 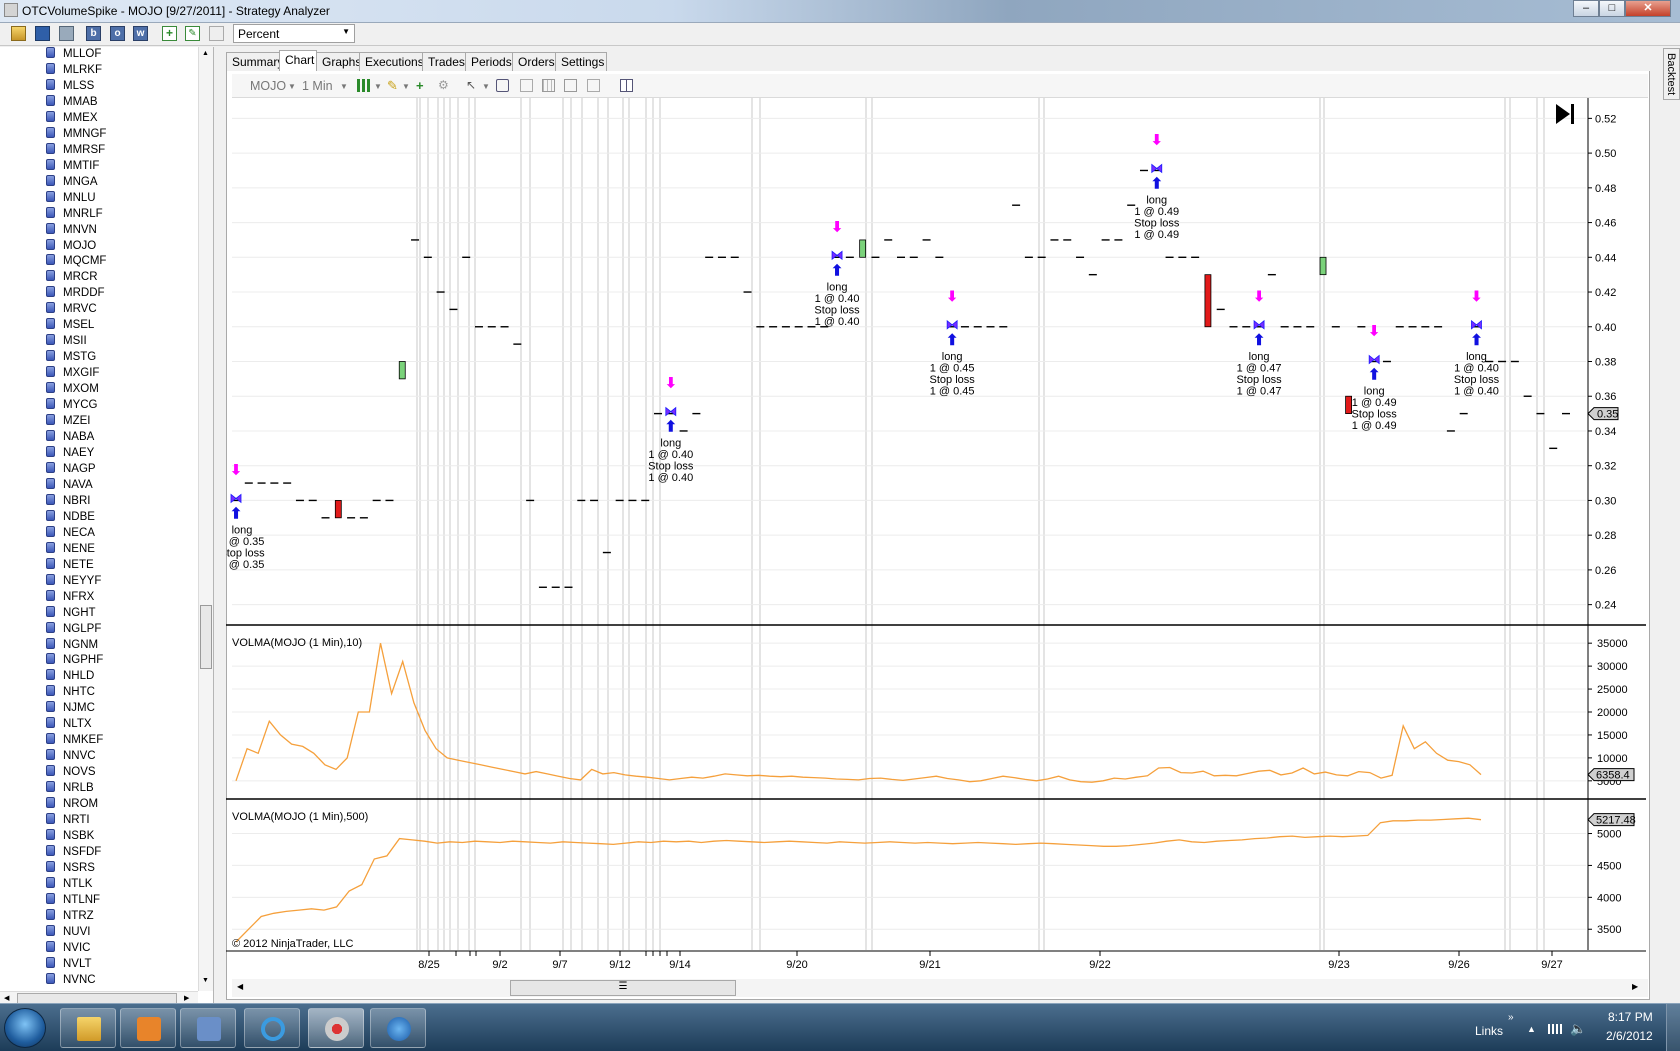 I want to click on symbol-item: MQCMF, so click(x=76, y=261).